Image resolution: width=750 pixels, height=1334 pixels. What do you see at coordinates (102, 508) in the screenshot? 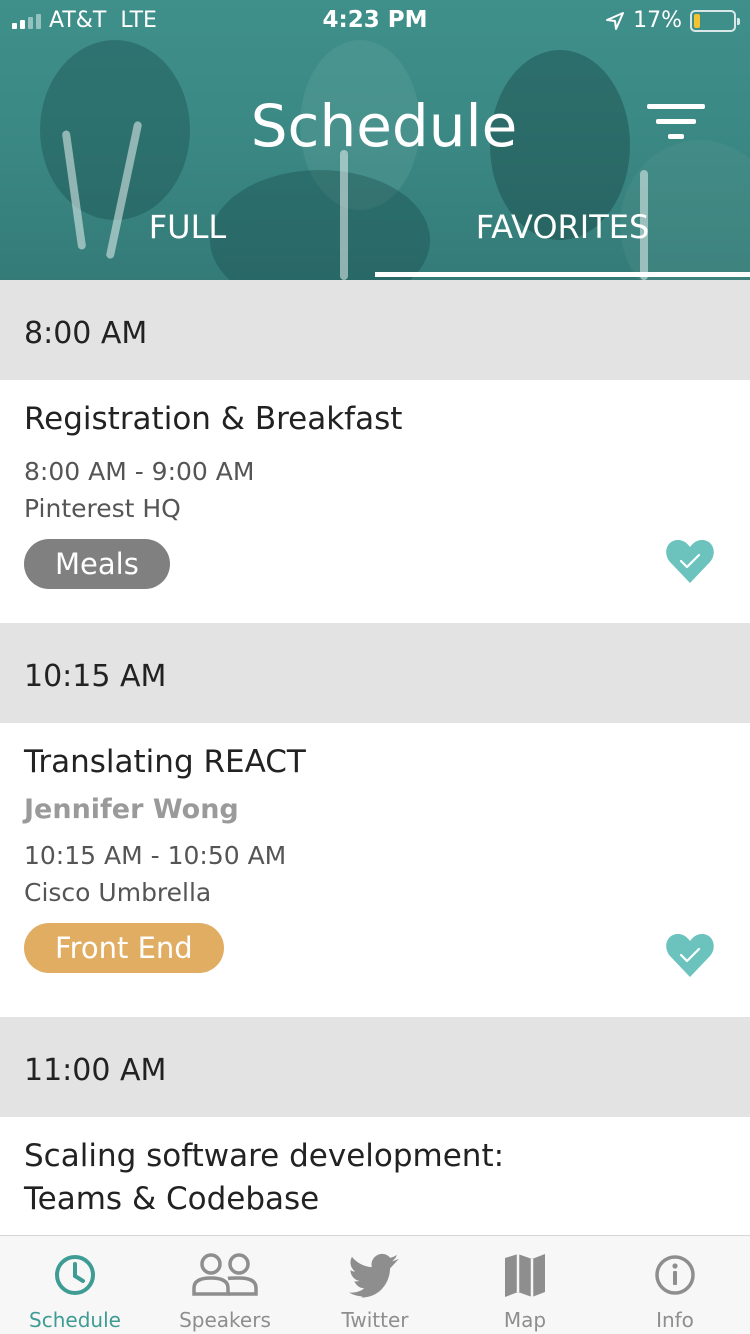
I see `session-location: Pinterest HQ` at bounding box center [102, 508].